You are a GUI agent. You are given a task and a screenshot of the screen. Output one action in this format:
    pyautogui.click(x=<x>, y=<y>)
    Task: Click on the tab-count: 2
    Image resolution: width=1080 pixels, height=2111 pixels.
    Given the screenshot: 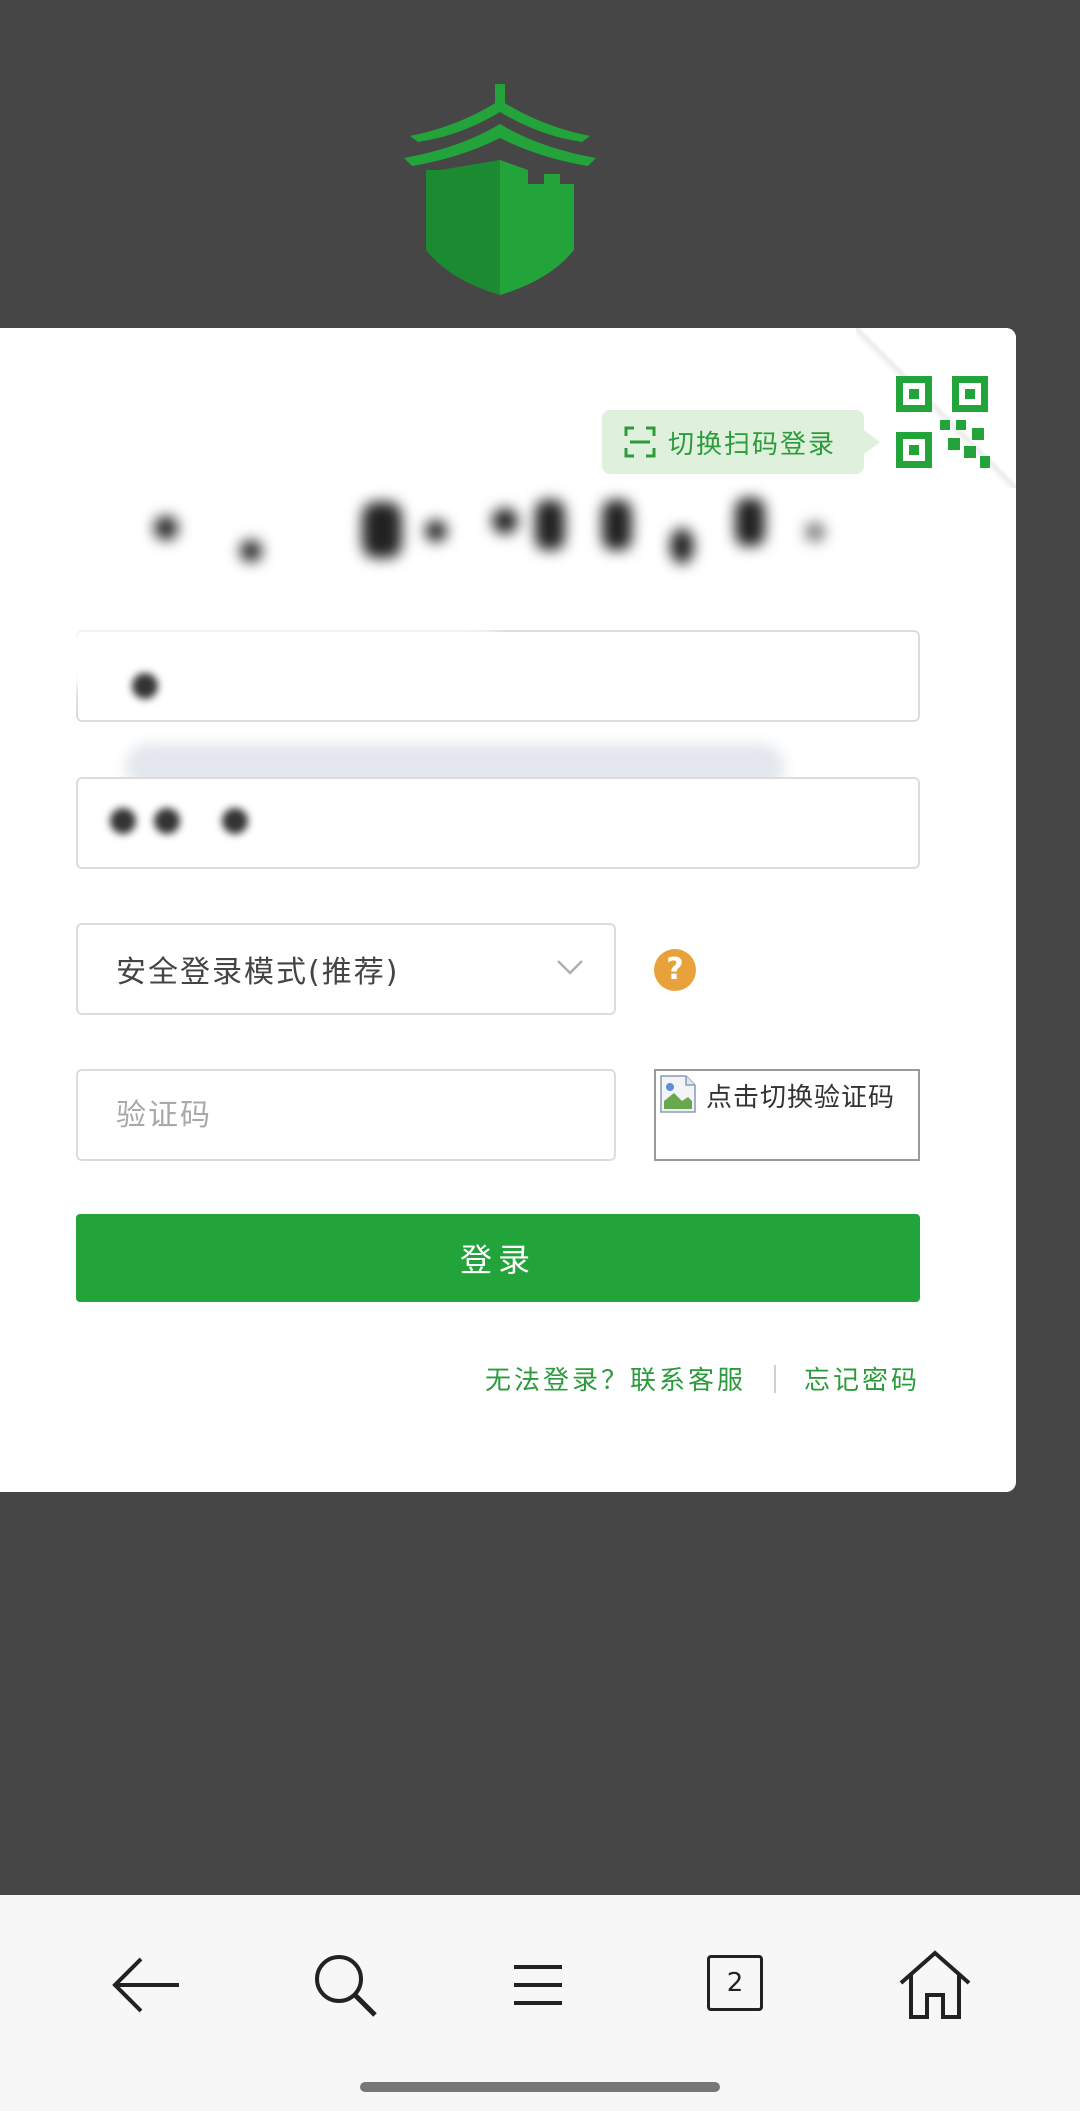 What is the action you would take?
    pyautogui.click(x=735, y=1983)
    